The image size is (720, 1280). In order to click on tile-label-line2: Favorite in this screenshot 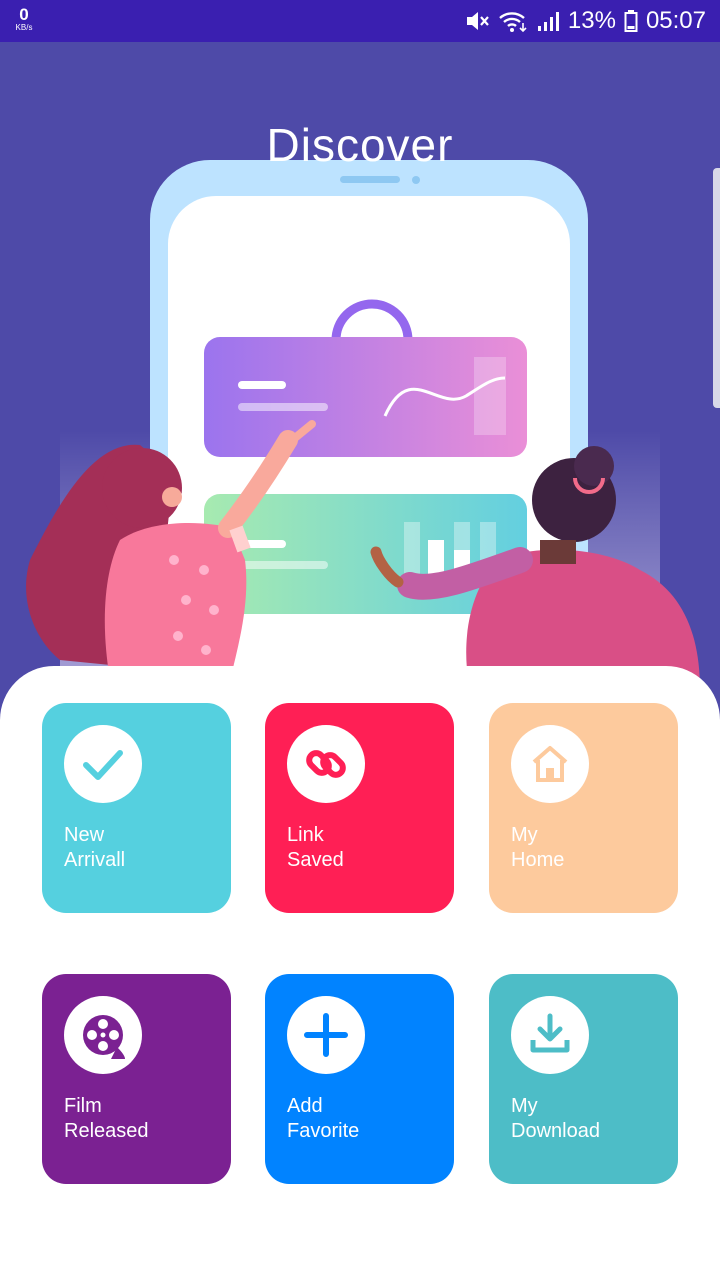, I will do `click(323, 1131)`.